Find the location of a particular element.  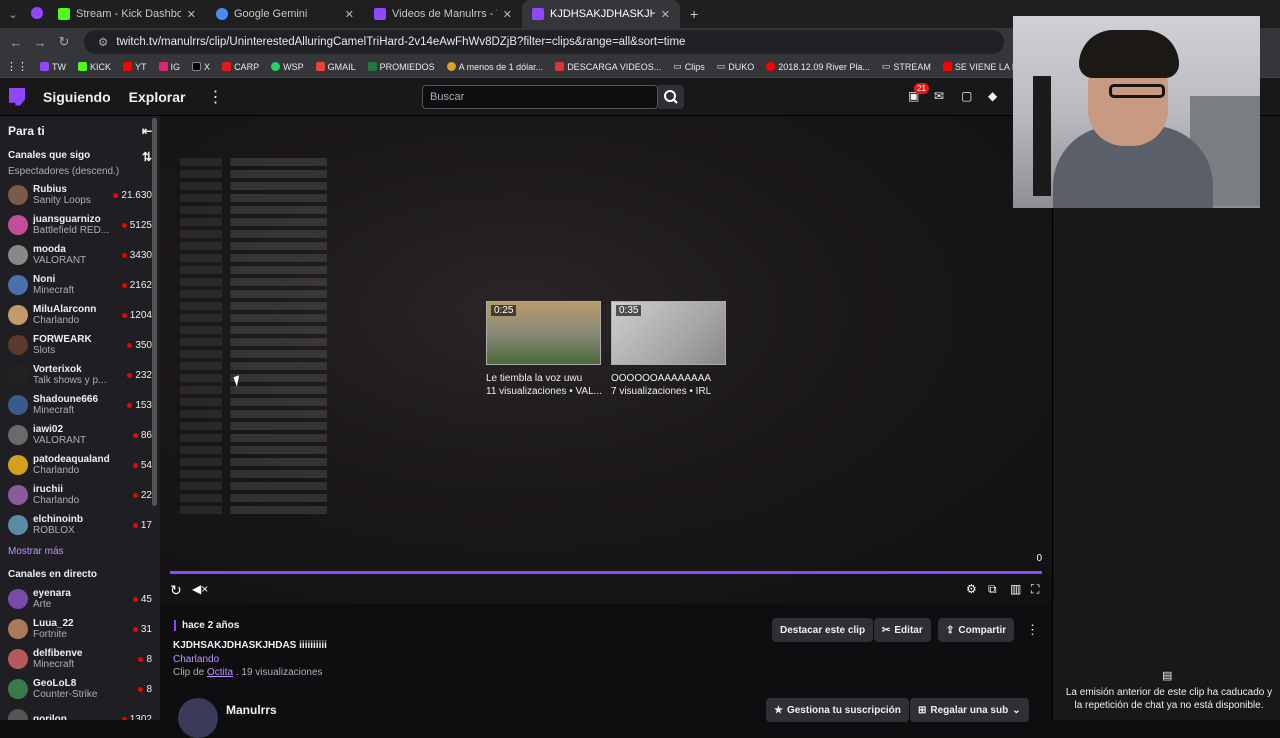

sidebar-channel: GeoLoL8 Counter-Strike 8 is located at coordinates (80, 689).